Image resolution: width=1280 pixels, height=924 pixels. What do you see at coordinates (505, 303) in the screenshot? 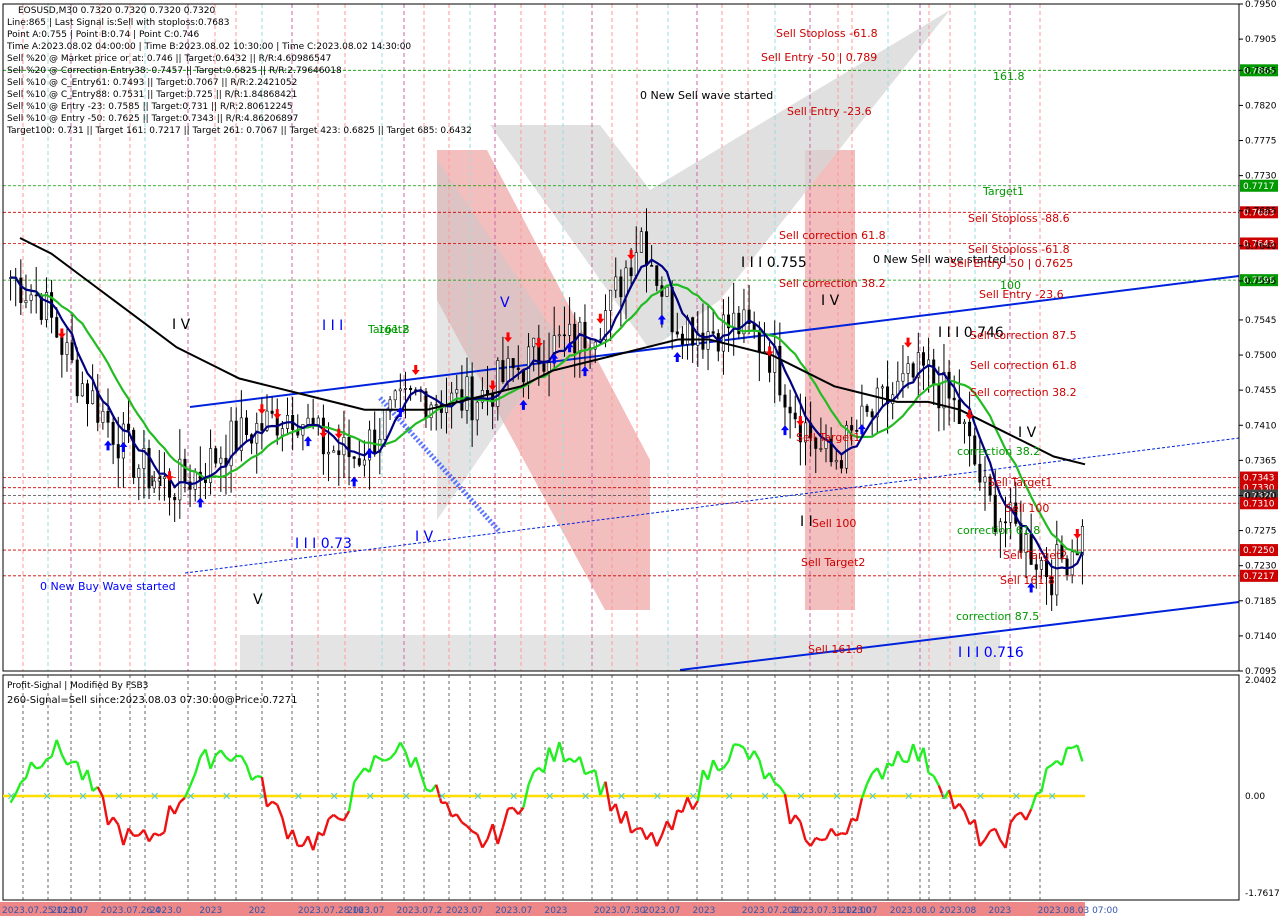
I see `chart-annotation: V` at bounding box center [505, 303].